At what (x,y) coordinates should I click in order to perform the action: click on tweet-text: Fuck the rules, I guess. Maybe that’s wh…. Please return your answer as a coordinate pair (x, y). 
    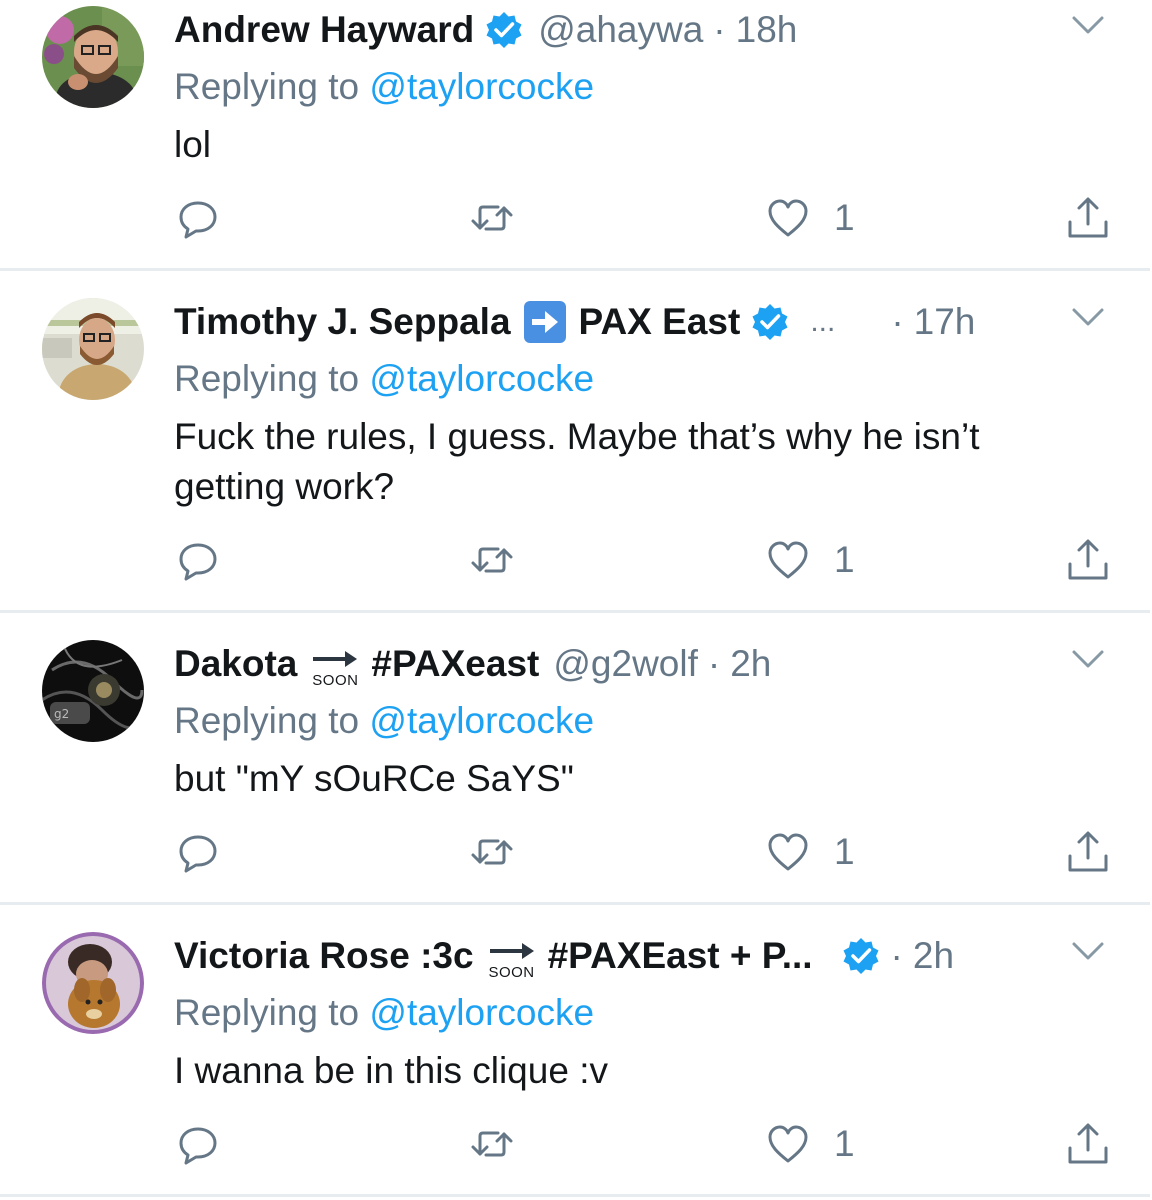
    Looking at the image, I should click on (577, 461).